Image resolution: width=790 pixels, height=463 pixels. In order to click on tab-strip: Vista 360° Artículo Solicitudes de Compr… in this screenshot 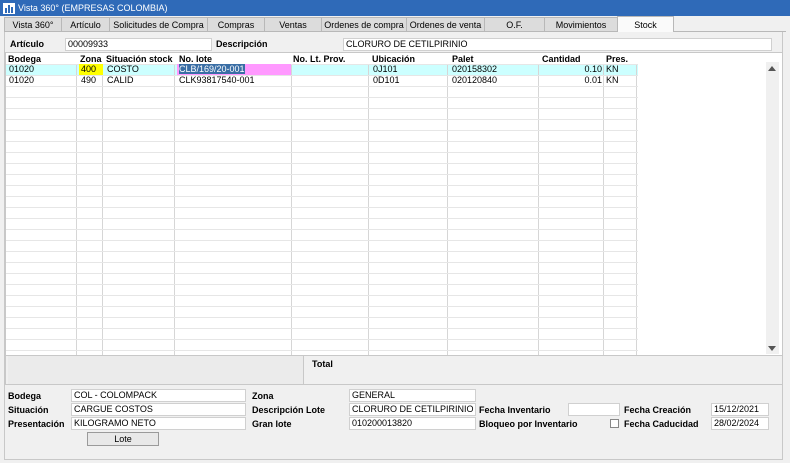, I will do `click(339, 24)`.